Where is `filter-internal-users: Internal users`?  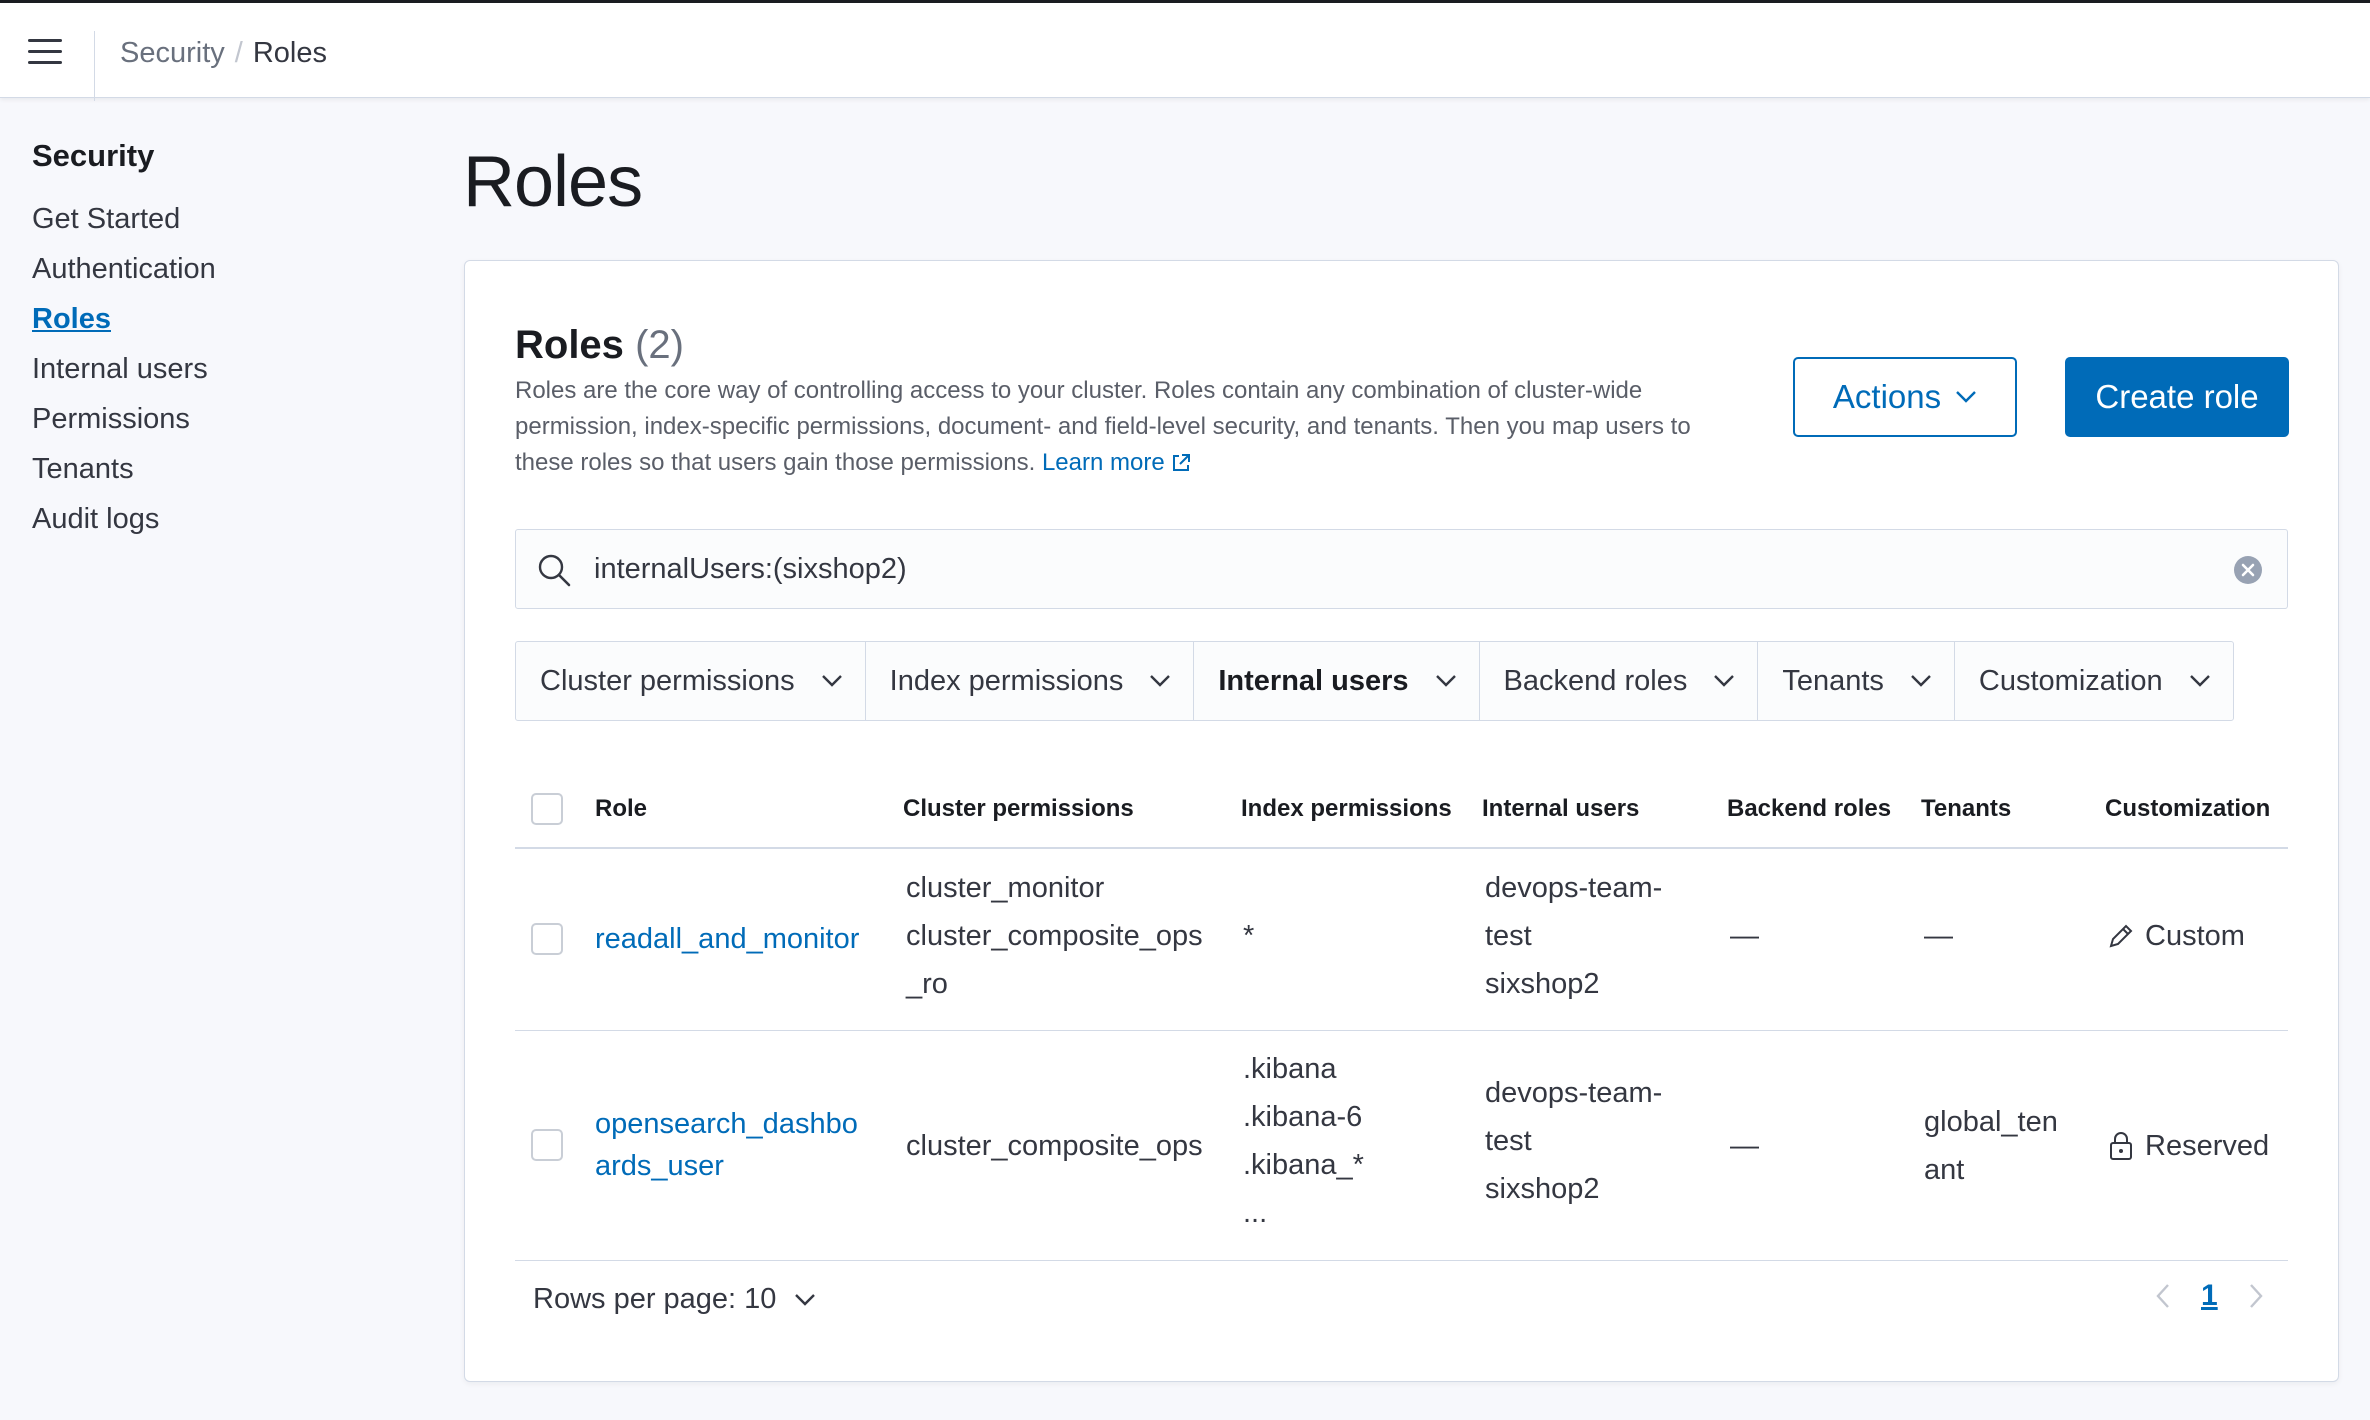
filter-internal-users: Internal users is located at coordinates (1337, 681).